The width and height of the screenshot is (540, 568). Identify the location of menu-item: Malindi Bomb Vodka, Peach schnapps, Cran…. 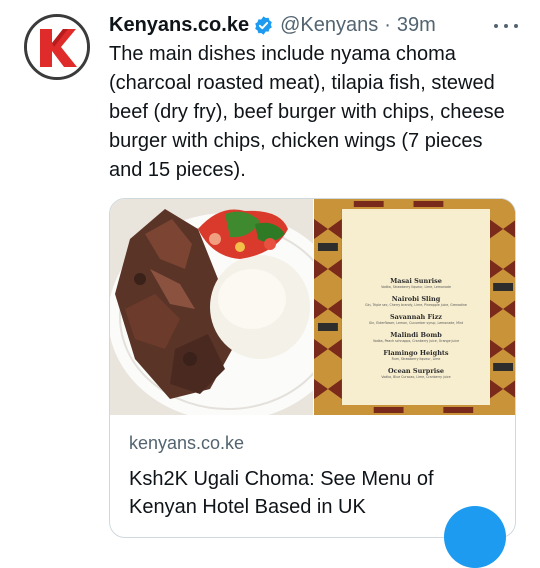
(416, 337).